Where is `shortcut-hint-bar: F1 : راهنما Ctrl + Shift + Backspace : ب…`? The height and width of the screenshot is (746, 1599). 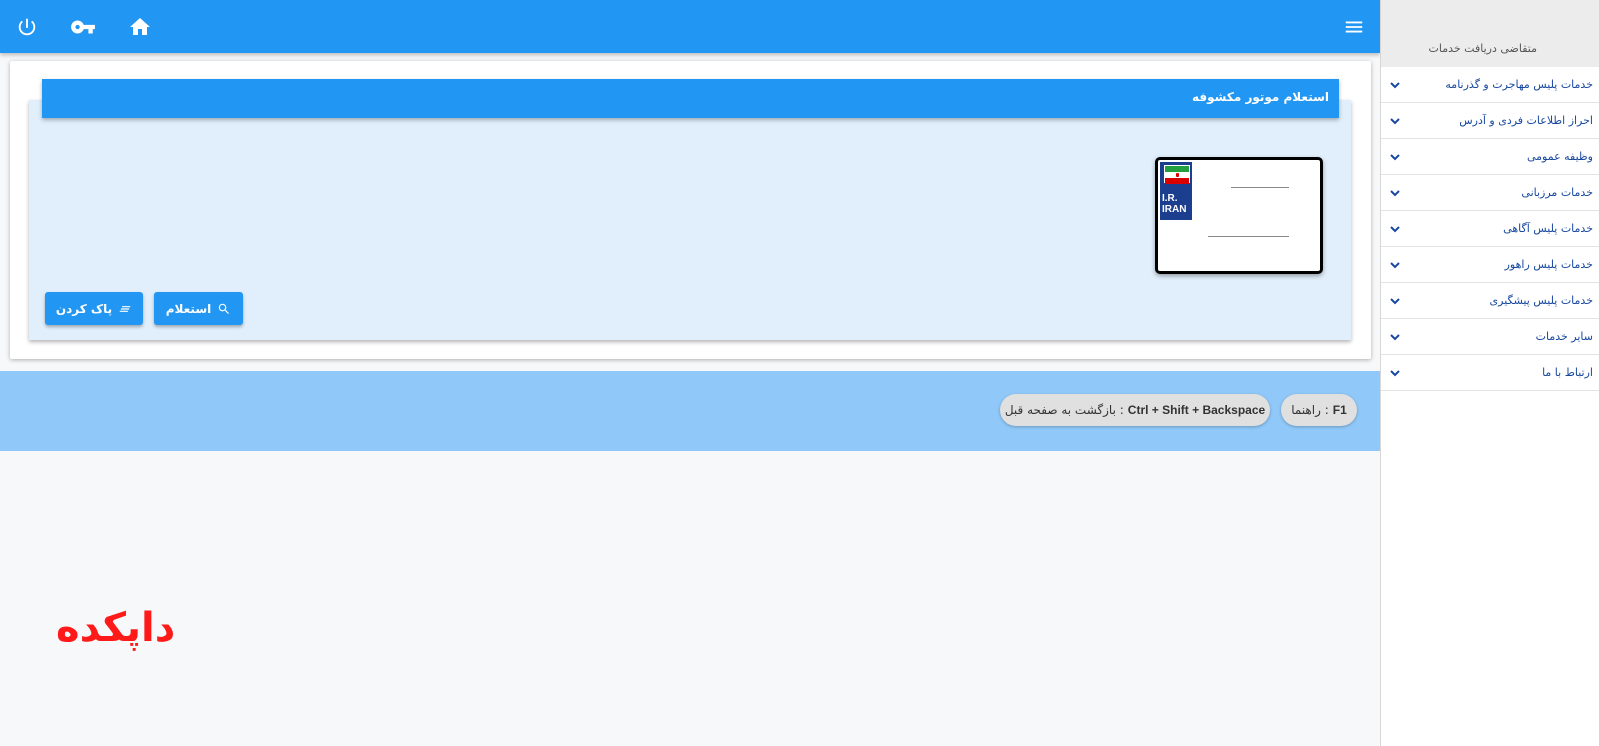 shortcut-hint-bar: F1 : راهنما Ctrl + Shift + Backspace : ب… is located at coordinates (690, 411).